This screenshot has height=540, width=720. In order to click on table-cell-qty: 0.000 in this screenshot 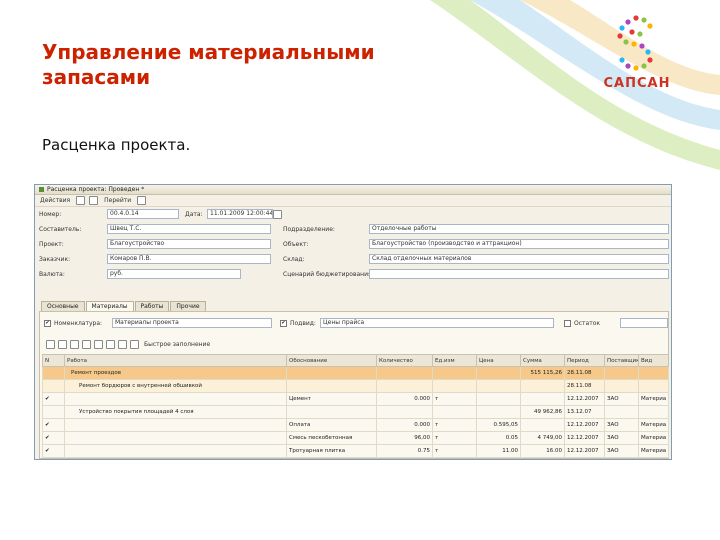, I will do `click(404, 399)`.